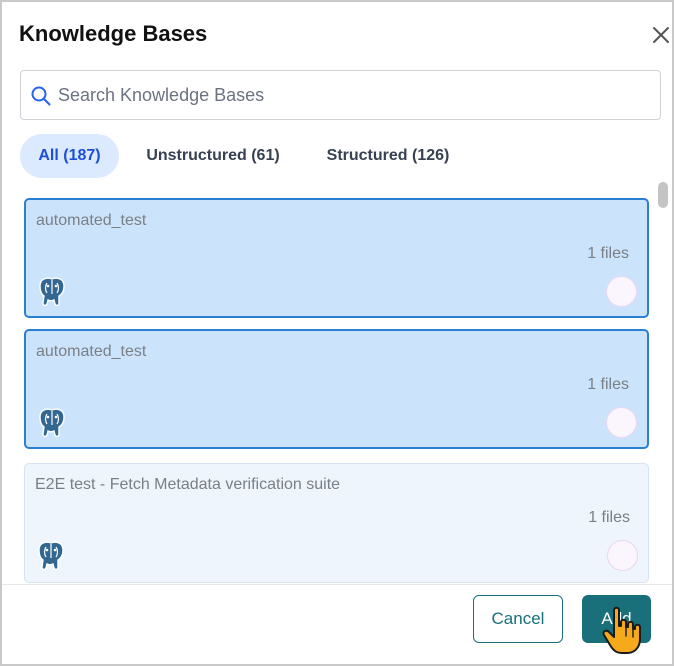  I want to click on footer-divider, so click(337, 584).